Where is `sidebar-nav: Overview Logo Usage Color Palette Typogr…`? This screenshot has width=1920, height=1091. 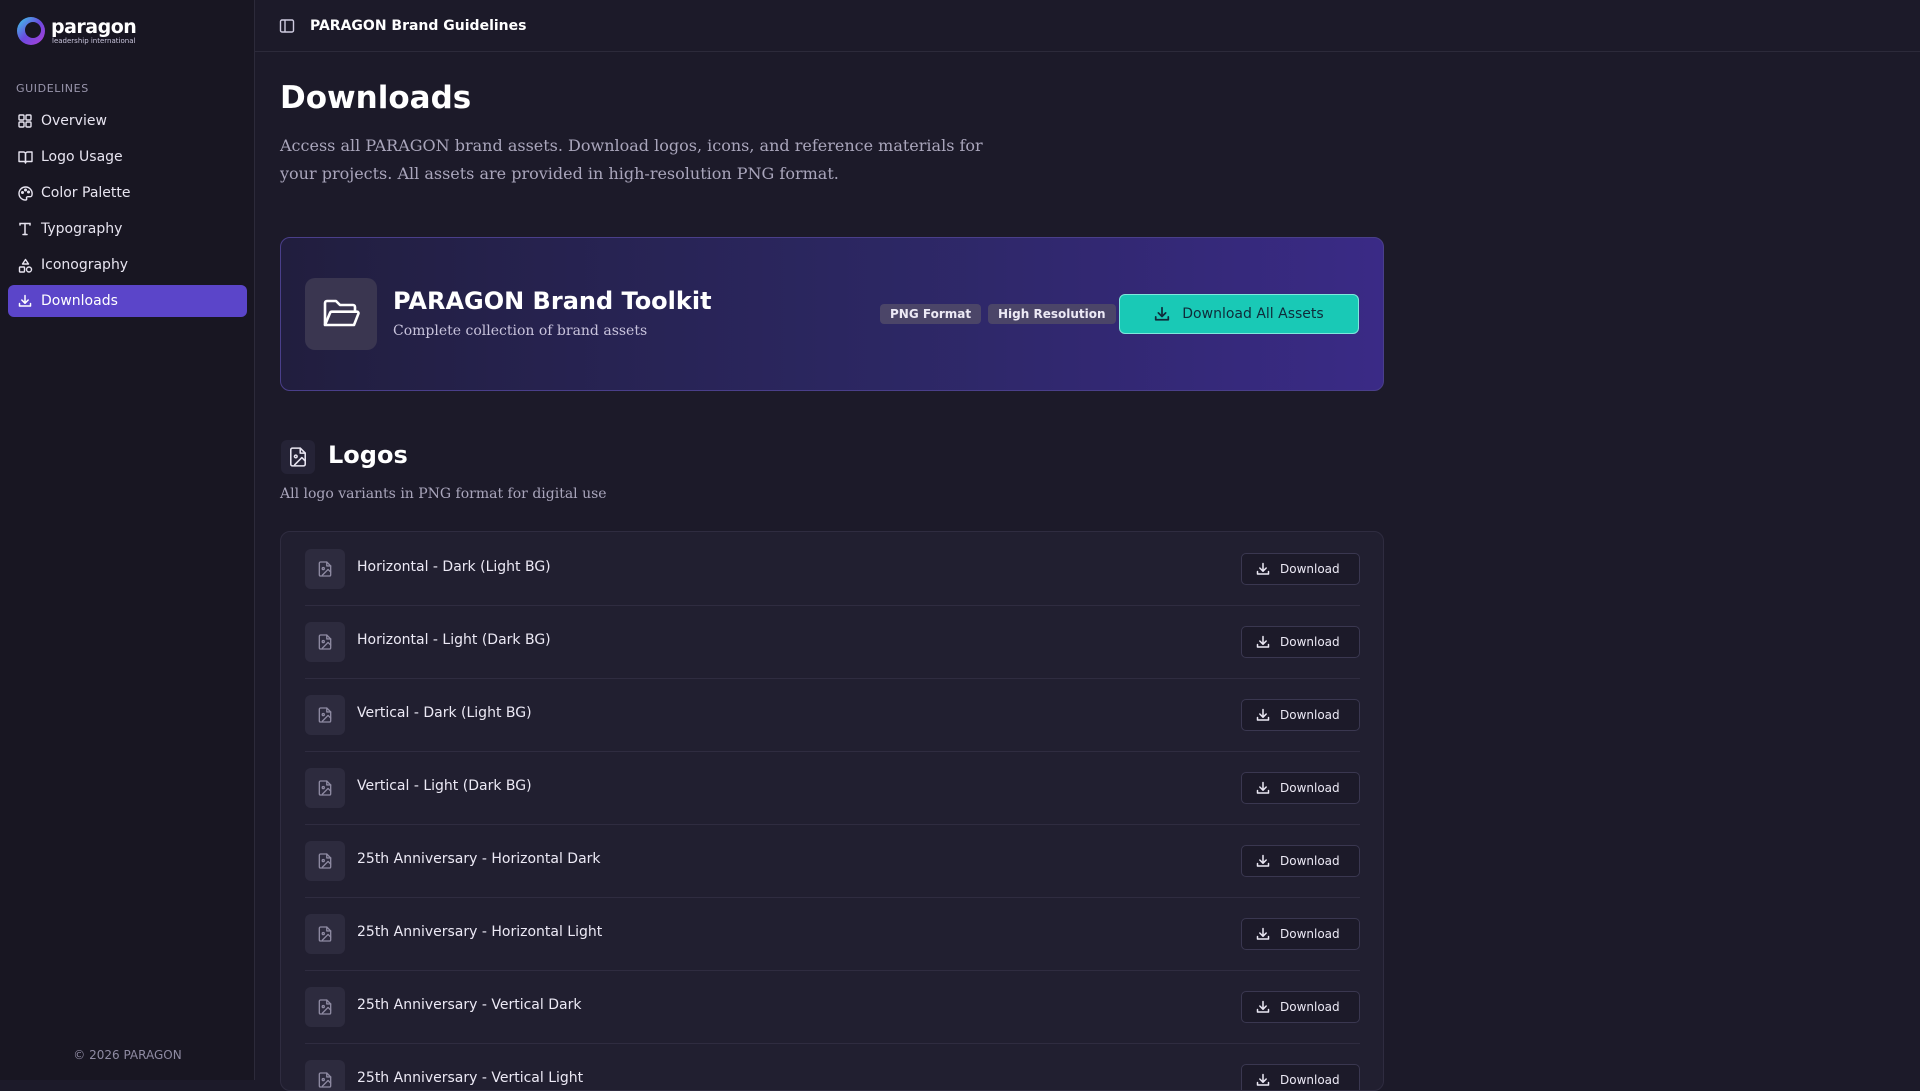
sidebar-nav: Overview Logo Usage Color Palette Typogr… is located at coordinates (127, 213).